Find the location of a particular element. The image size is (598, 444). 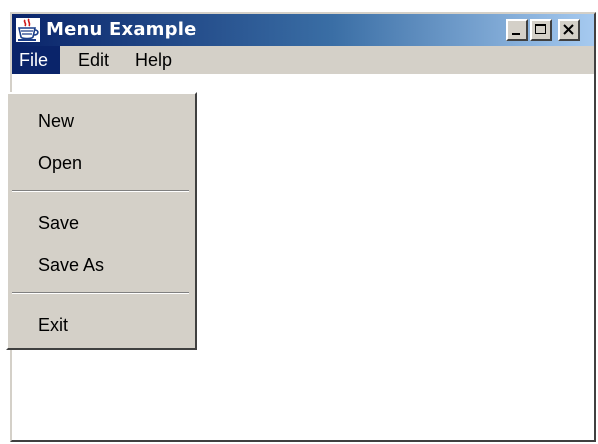

minimize-button is located at coordinates (517, 30).